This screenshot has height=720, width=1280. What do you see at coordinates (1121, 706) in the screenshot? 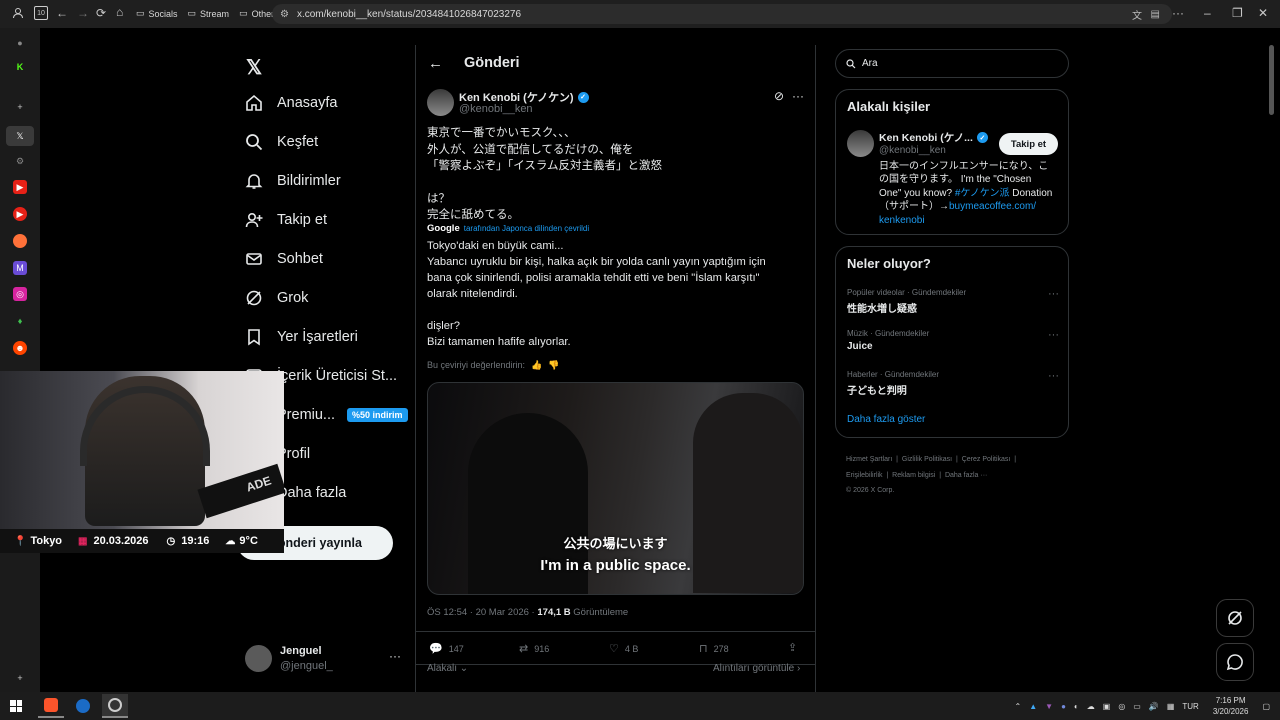
I see `tray-app-icon: ◎` at bounding box center [1121, 706].